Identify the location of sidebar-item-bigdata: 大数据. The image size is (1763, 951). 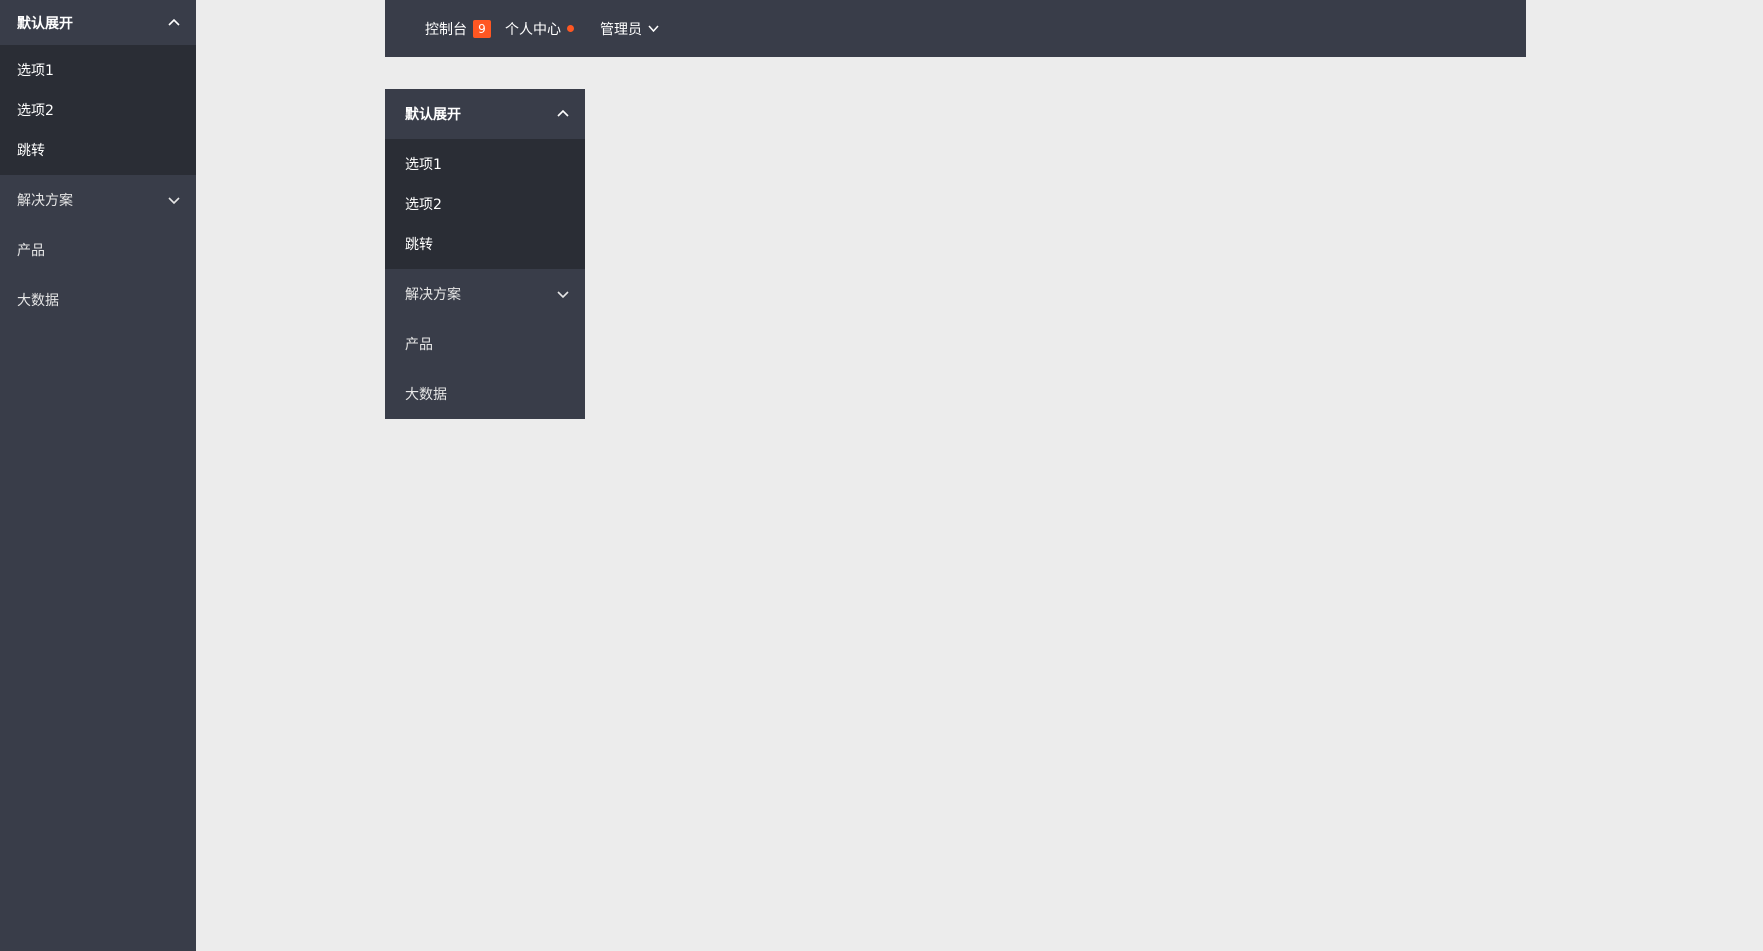
(98, 300).